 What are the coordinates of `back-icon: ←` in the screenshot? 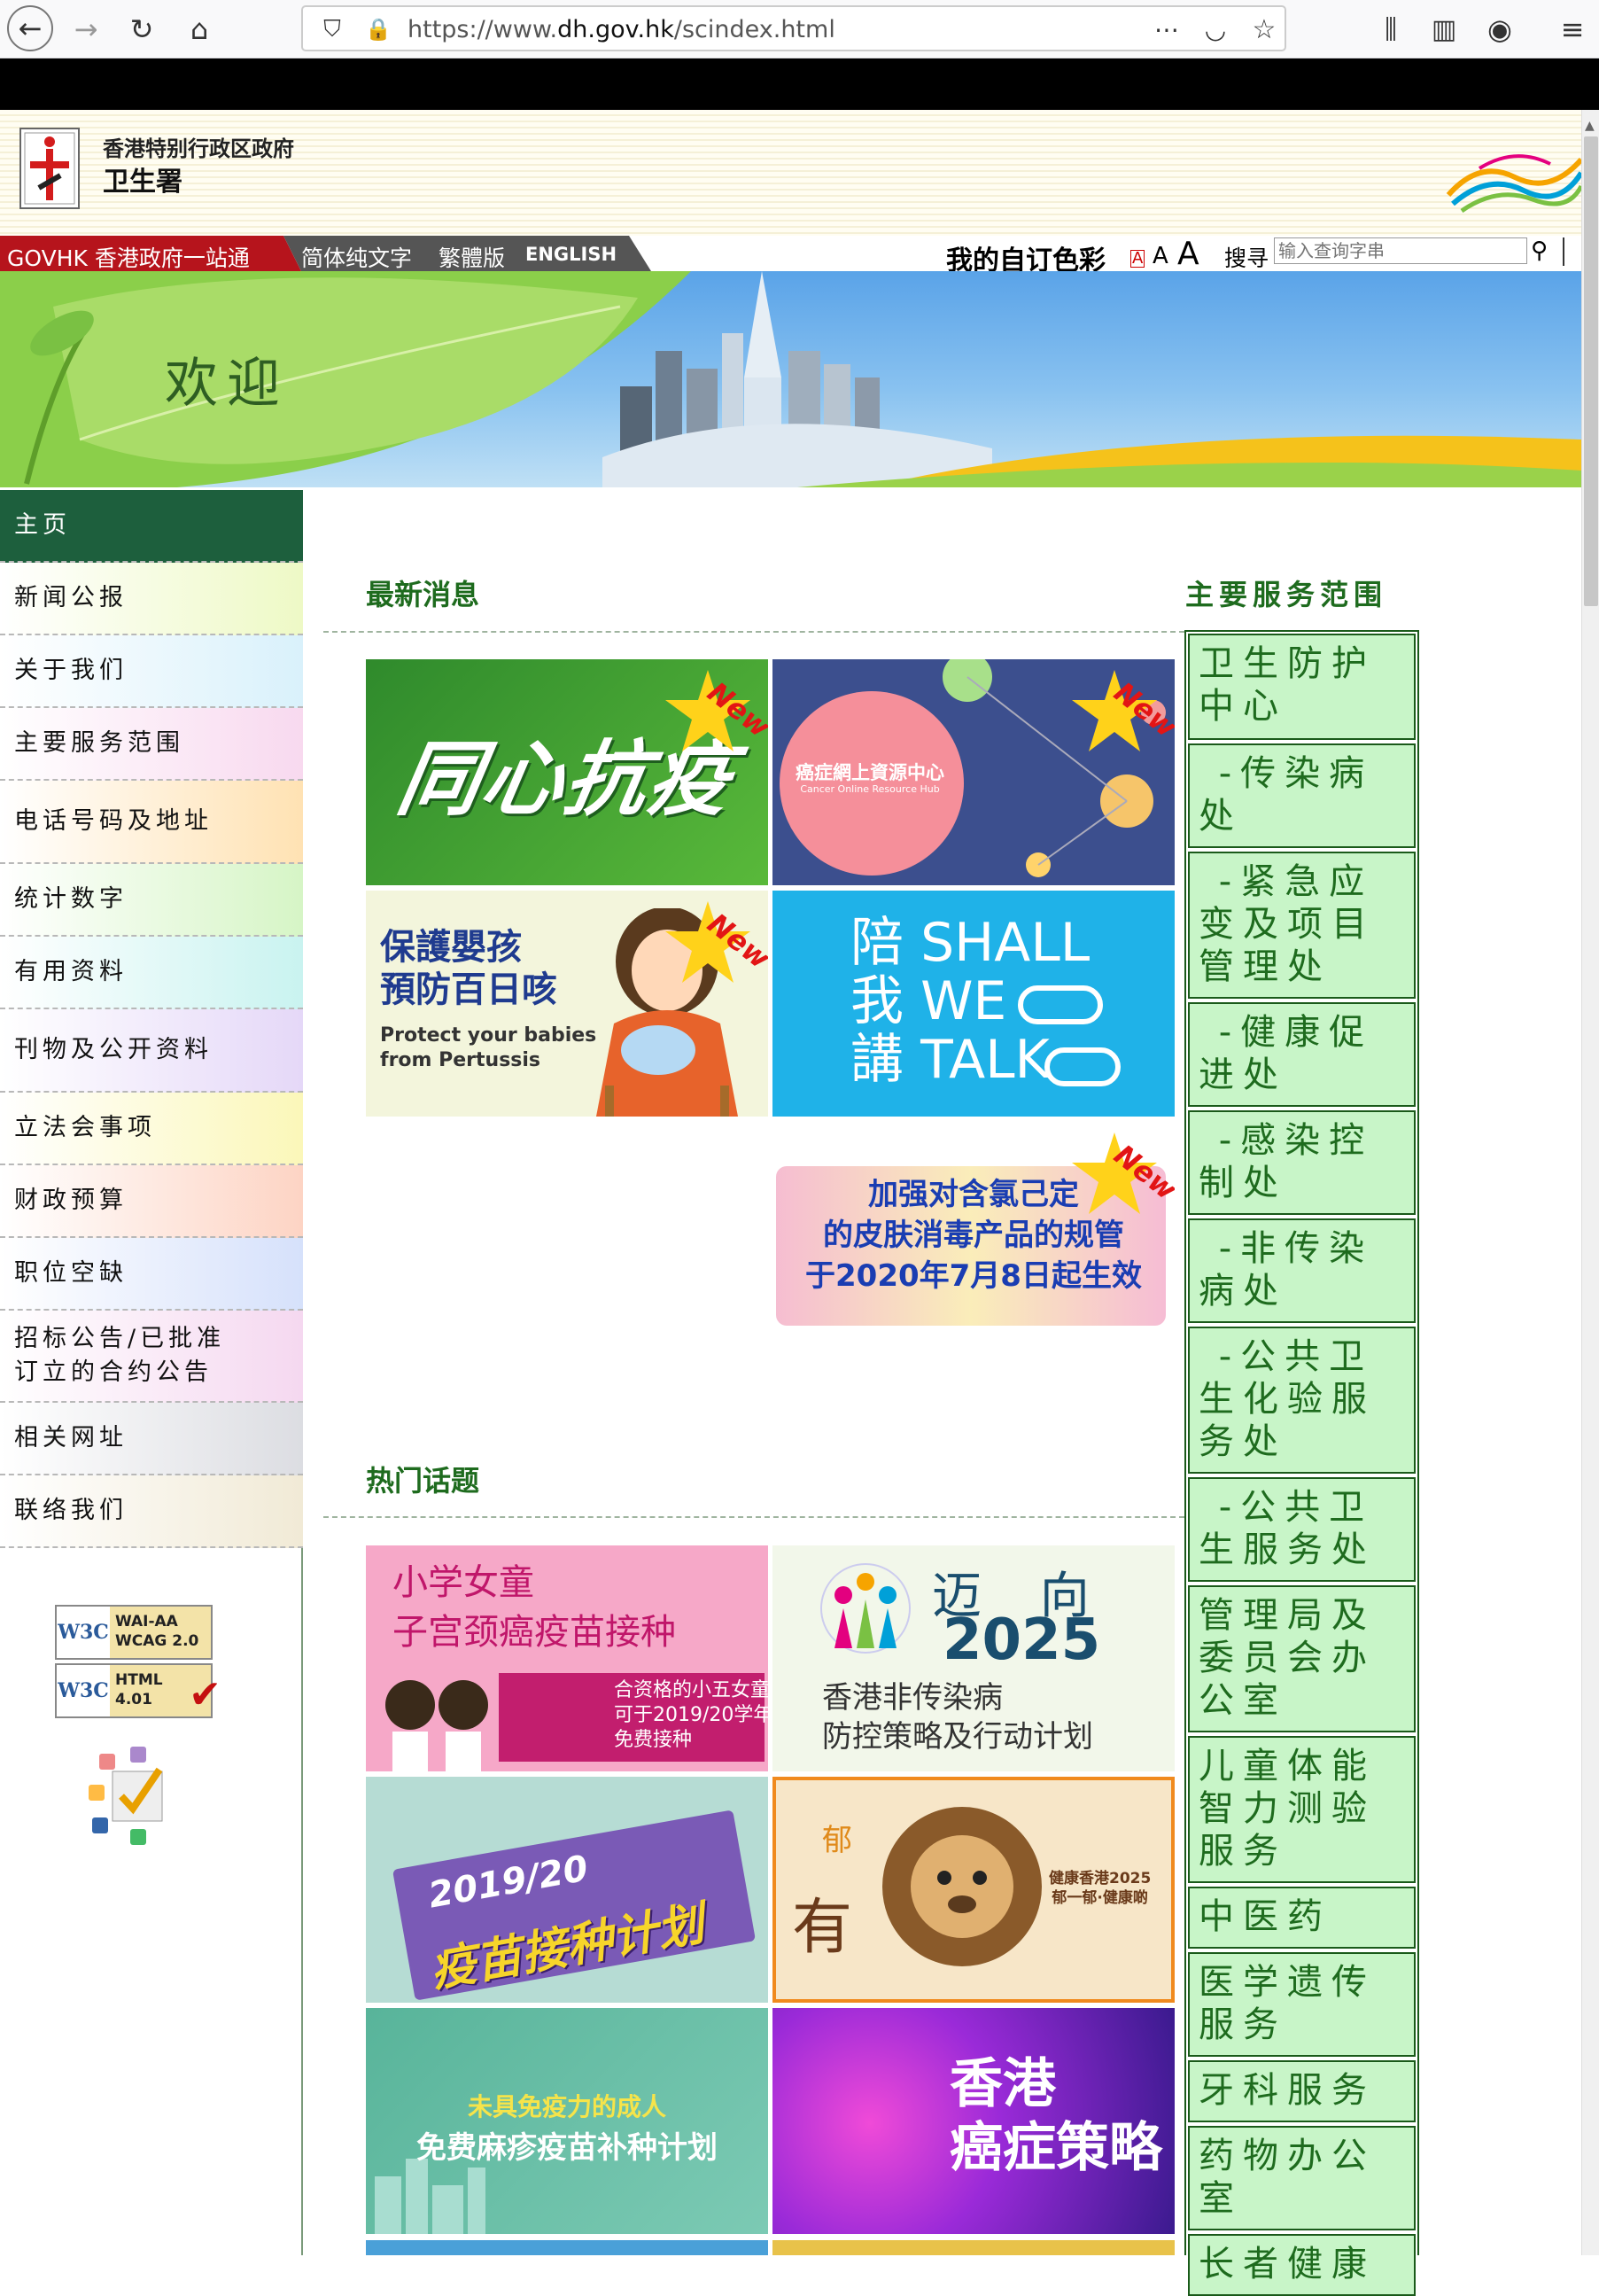 It's located at (30, 28).